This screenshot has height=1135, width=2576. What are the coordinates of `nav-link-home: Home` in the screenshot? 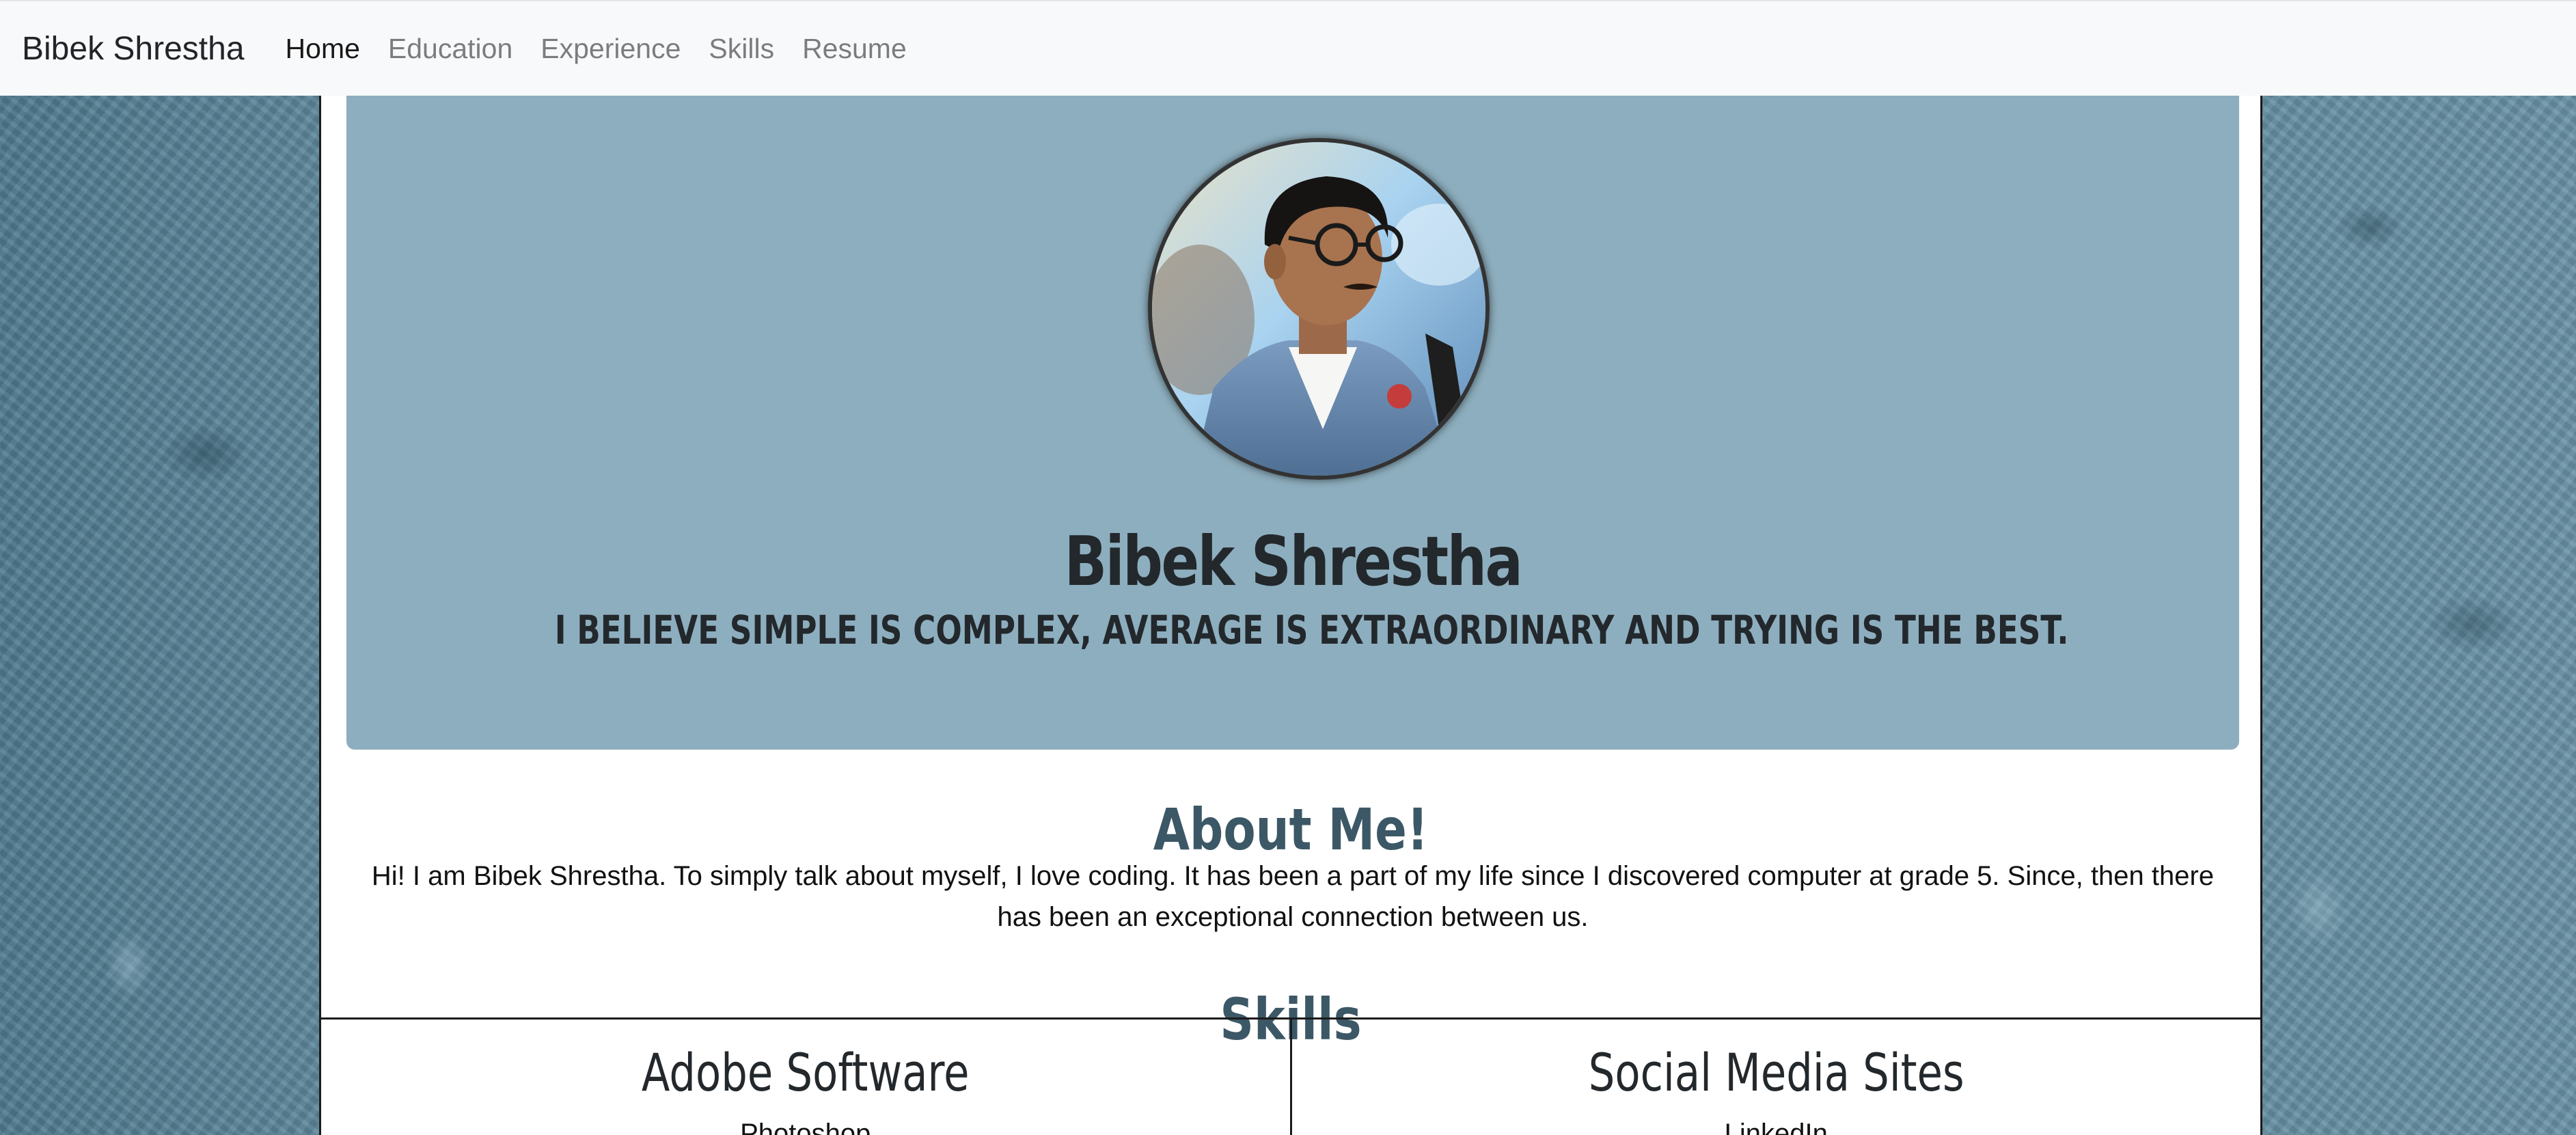 It's located at (323, 49).